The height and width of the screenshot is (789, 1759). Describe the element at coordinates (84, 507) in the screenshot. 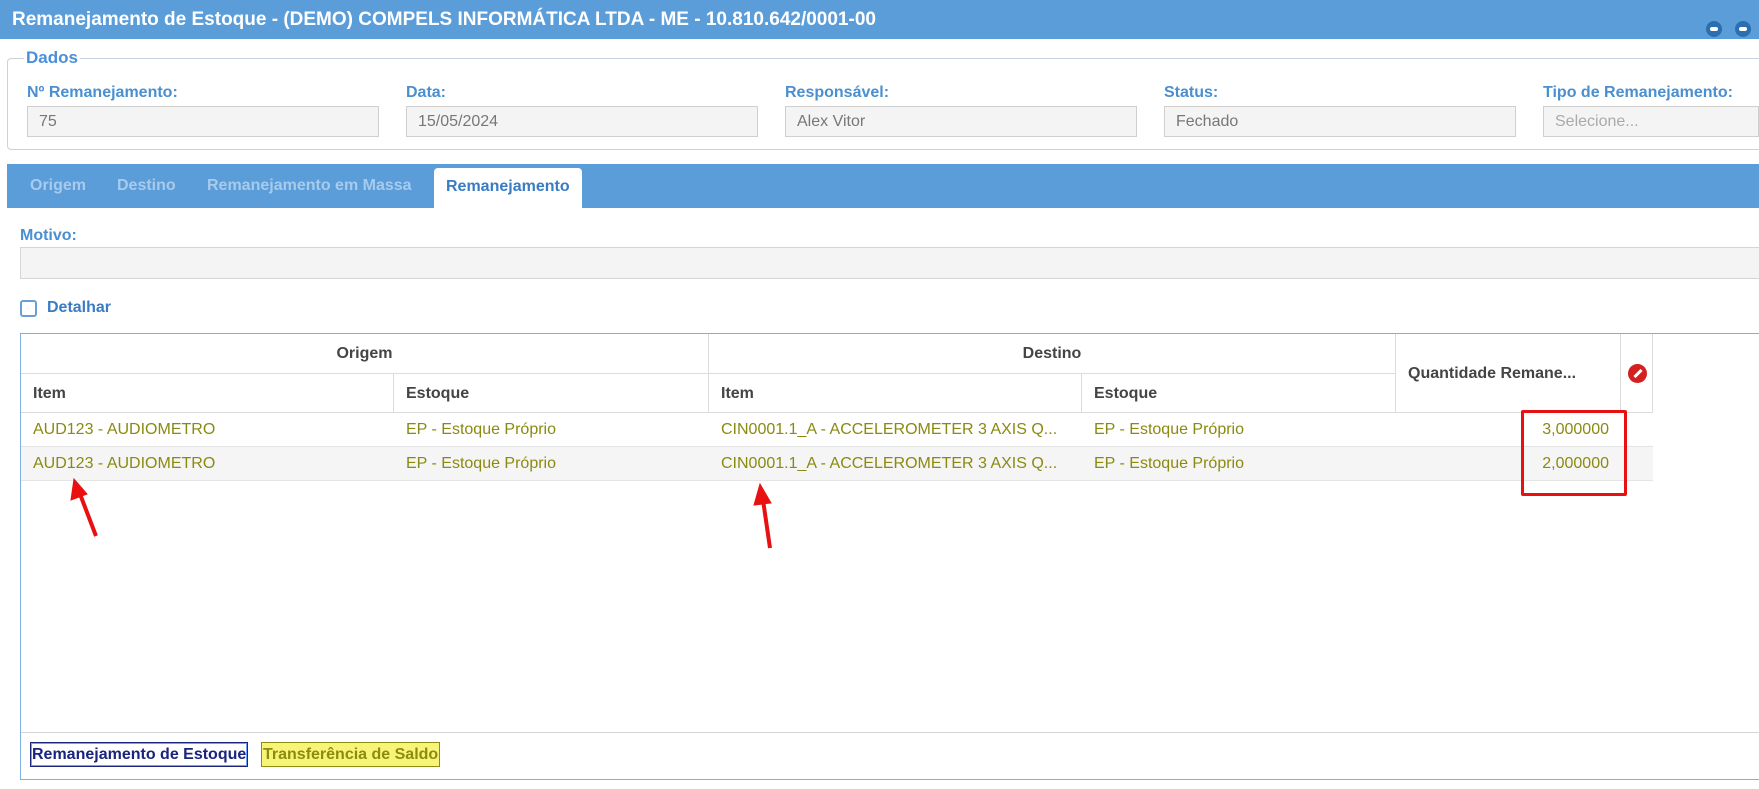

I see `annotation-arrow-origem` at that location.